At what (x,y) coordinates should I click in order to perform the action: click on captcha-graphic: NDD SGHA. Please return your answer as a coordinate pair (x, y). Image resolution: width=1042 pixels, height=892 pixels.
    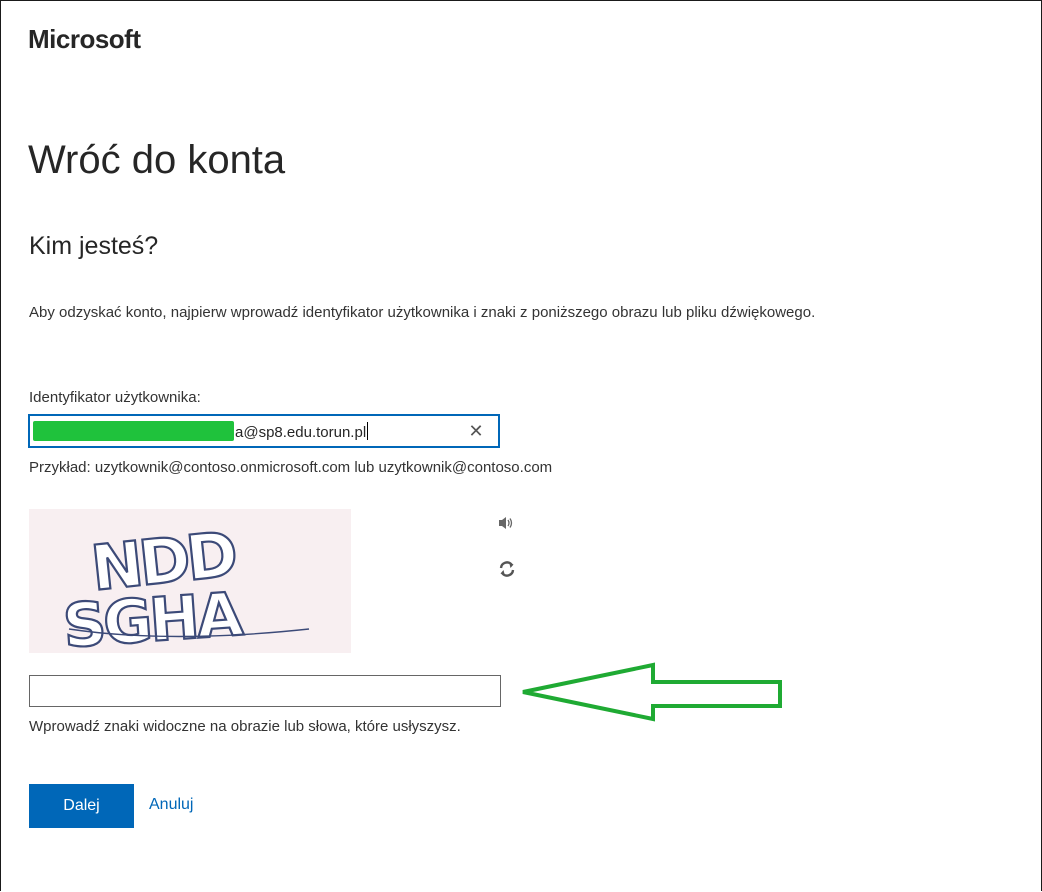
    Looking at the image, I should click on (185, 589).